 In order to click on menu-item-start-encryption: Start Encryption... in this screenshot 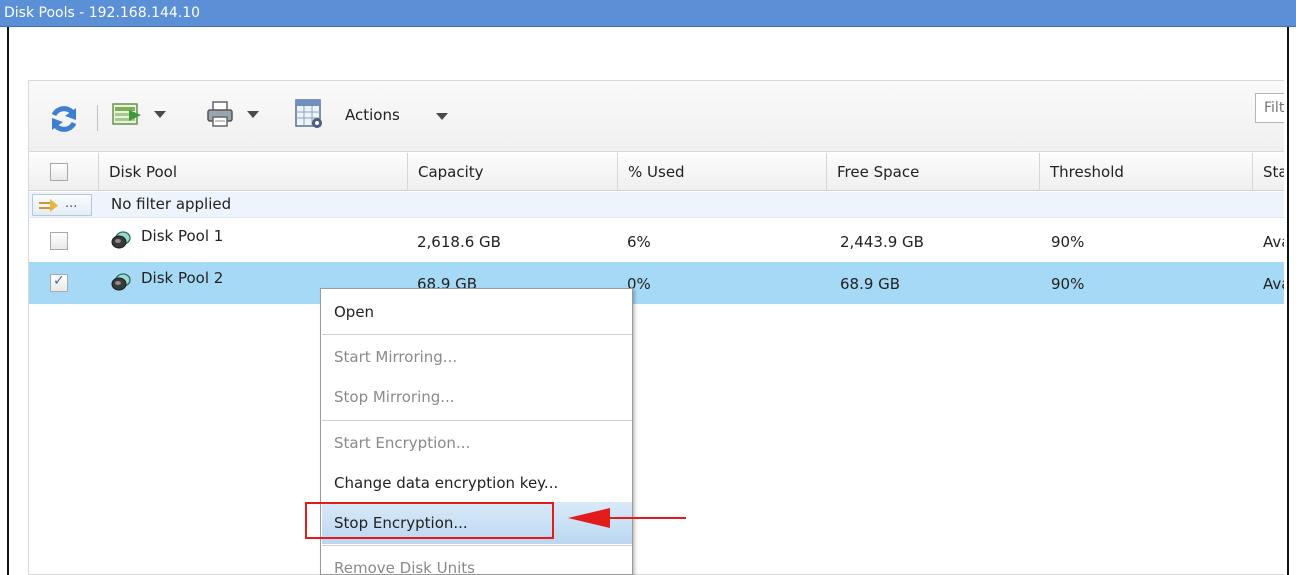, I will do `click(477, 443)`.